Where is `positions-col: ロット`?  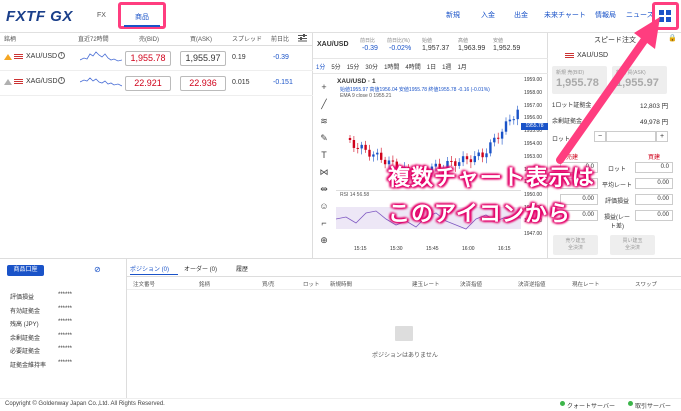 positions-col: ロット is located at coordinates (311, 285).